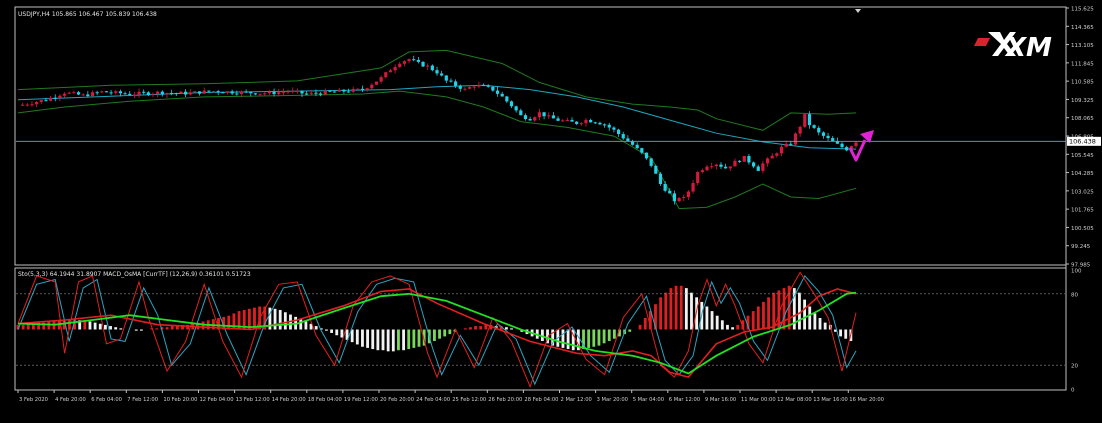  What do you see at coordinates (437, 117) in the screenshot?
I see `moving-average-line` at bounding box center [437, 117].